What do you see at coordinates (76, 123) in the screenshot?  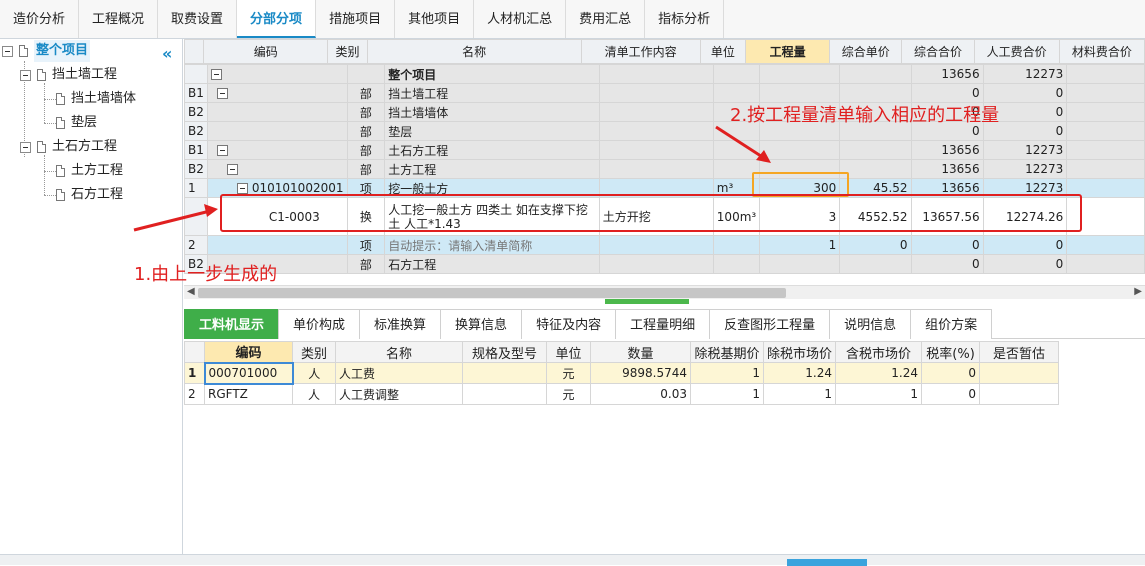 I see `tree-item-cushion: 垫层` at bounding box center [76, 123].